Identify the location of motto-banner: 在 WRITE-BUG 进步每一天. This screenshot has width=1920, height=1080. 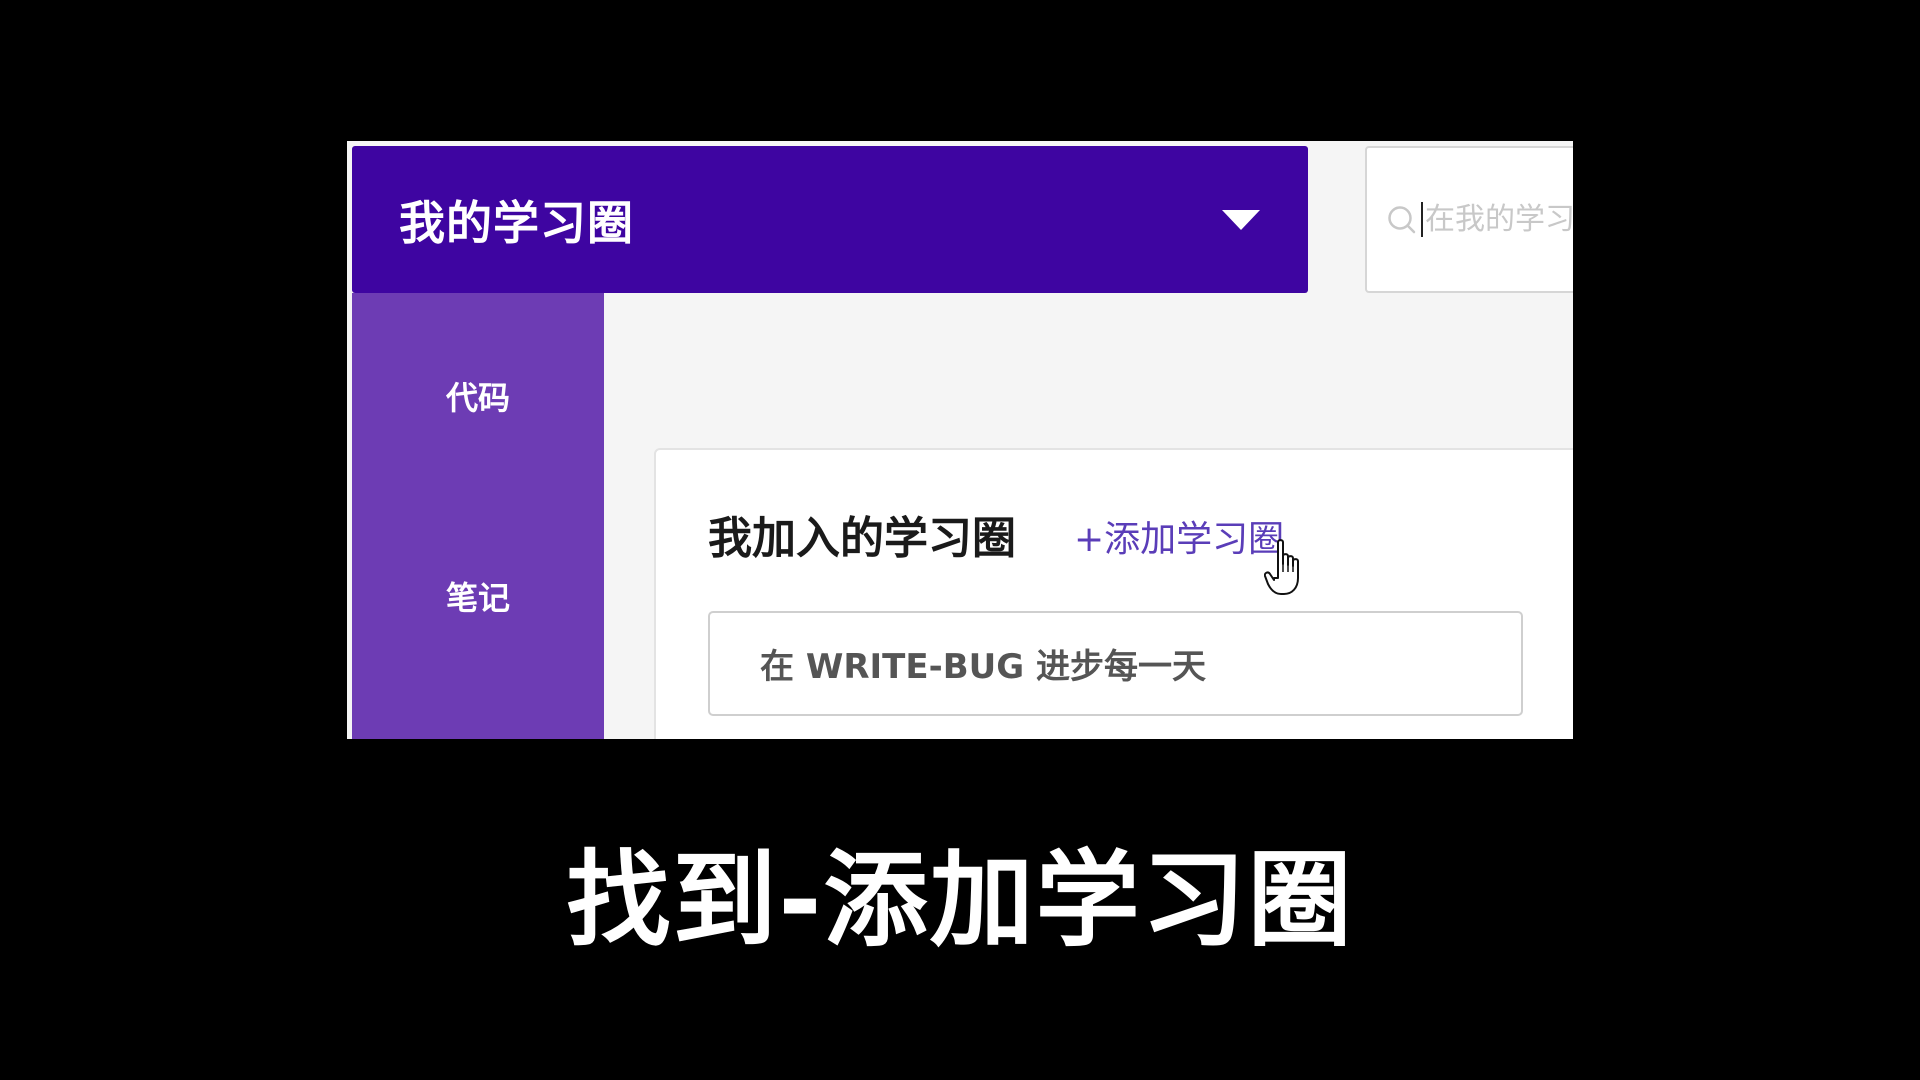
(1115, 663).